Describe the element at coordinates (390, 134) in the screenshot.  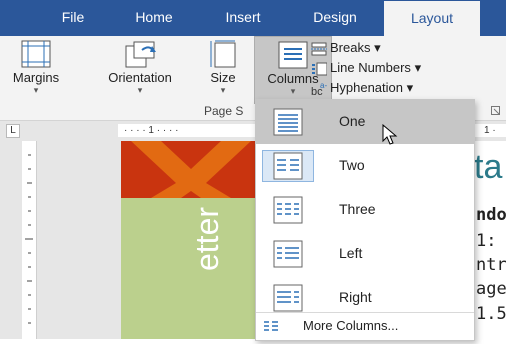
I see `mouse-pointer-icon` at that location.